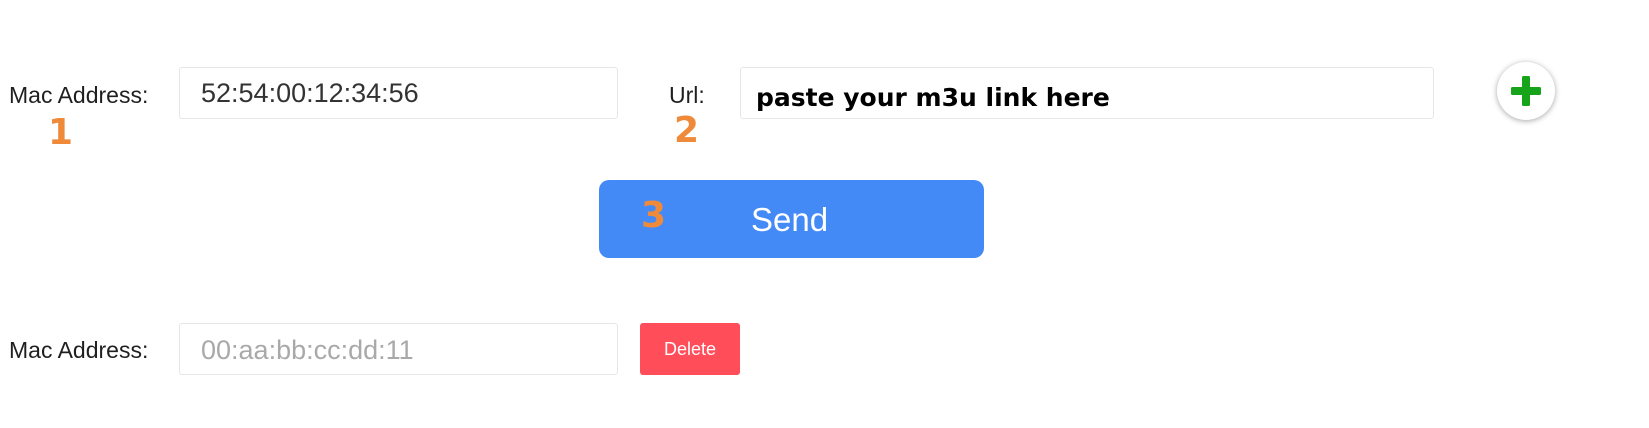 The height and width of the screenshot is (428, 1649). I want to click on mac-address-value: 52:54:00:12:34:56, so click(310, 93).